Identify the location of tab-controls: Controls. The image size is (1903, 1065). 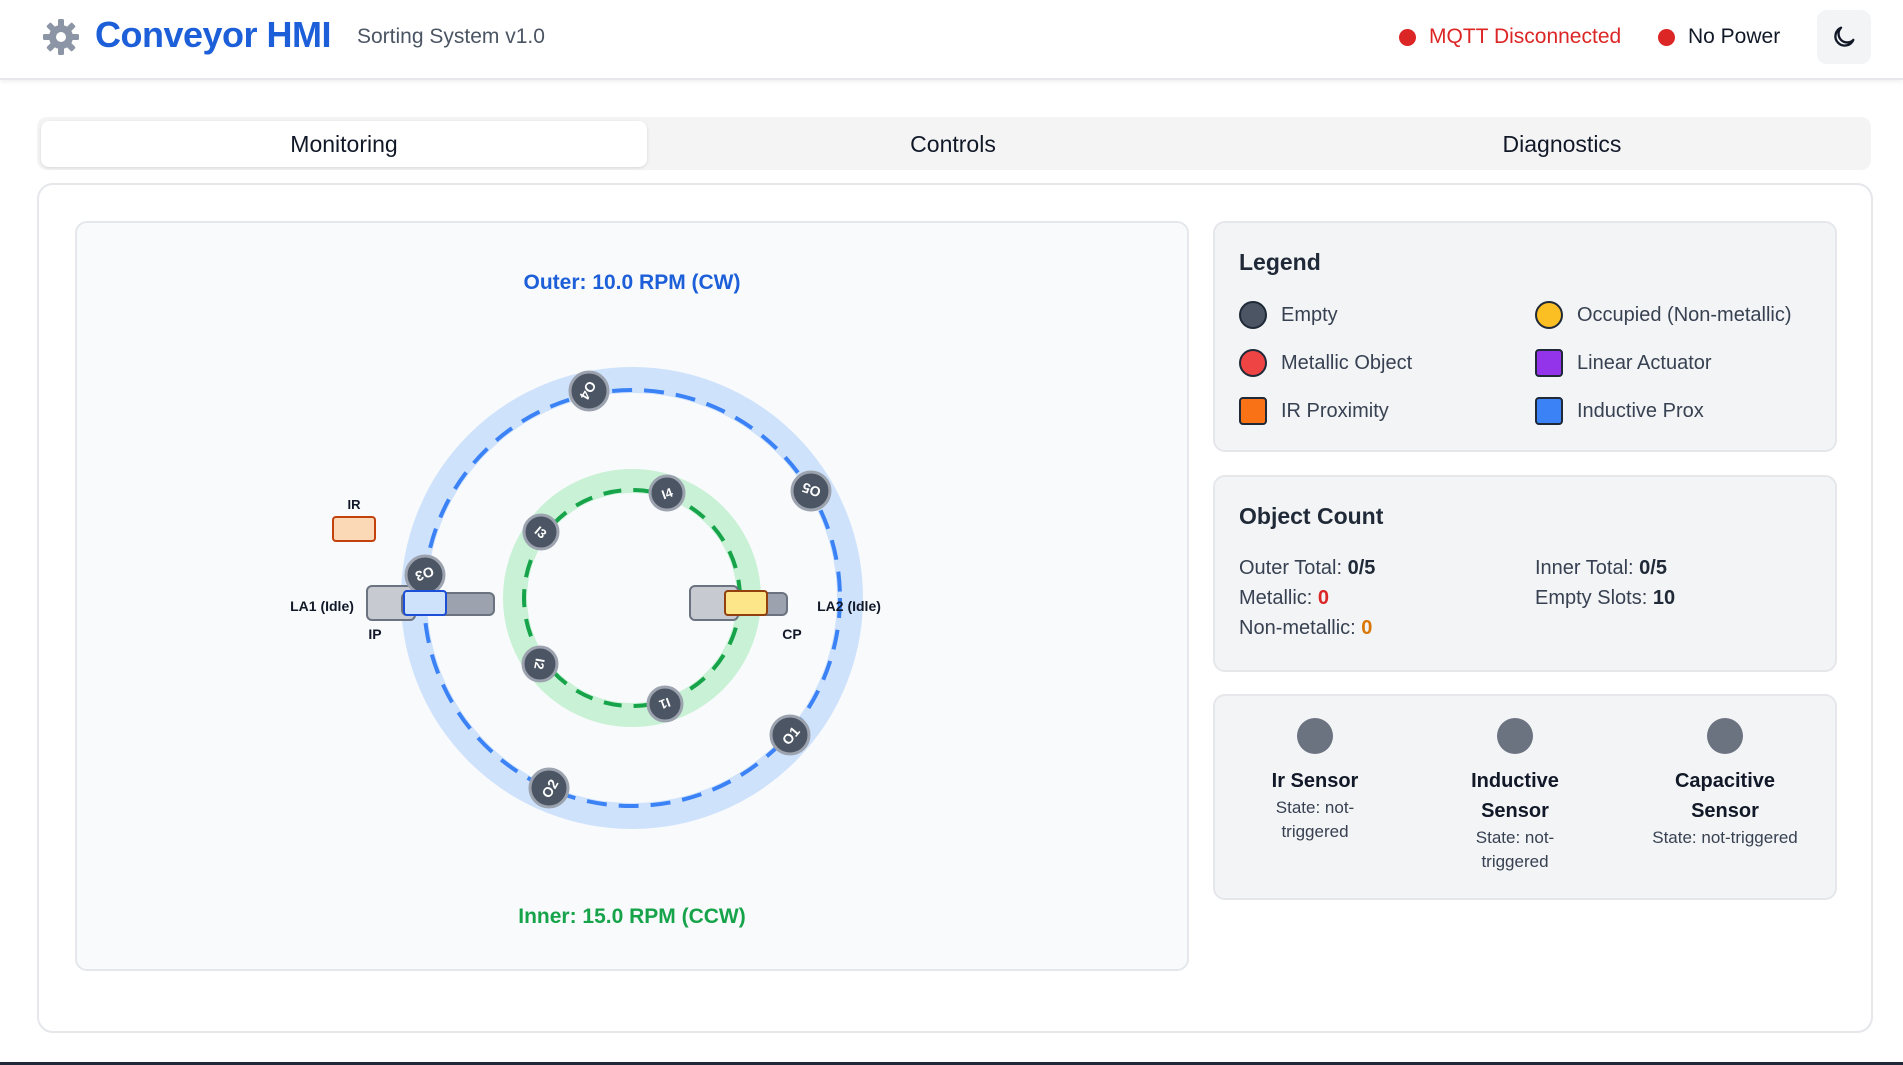
(953, 144).